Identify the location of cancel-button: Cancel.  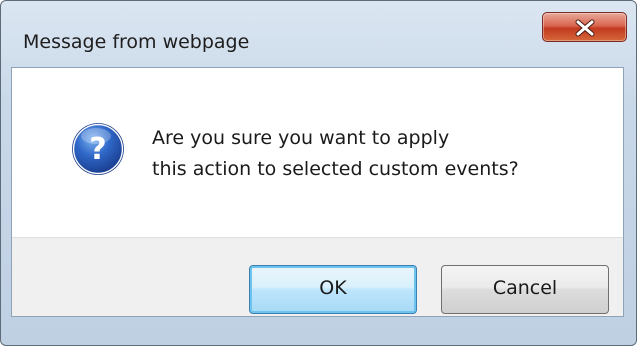
(525, 289).